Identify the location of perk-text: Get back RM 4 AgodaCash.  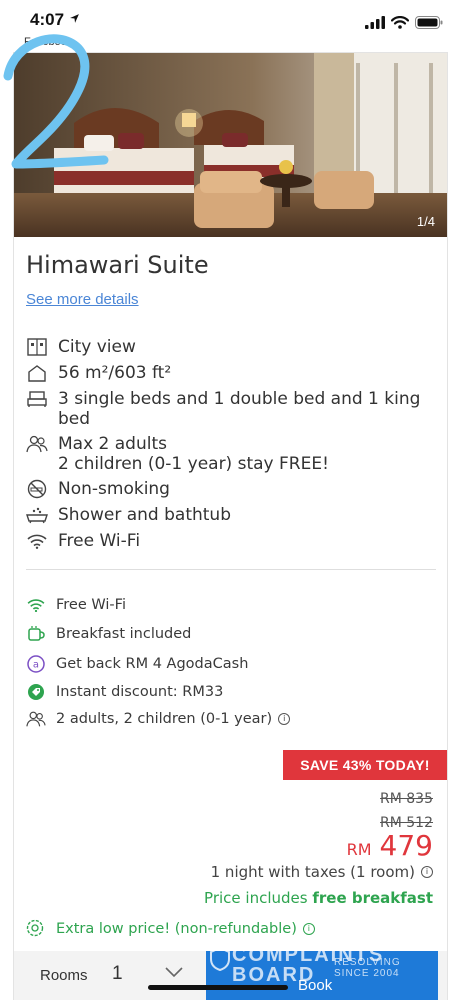
(152, 664).